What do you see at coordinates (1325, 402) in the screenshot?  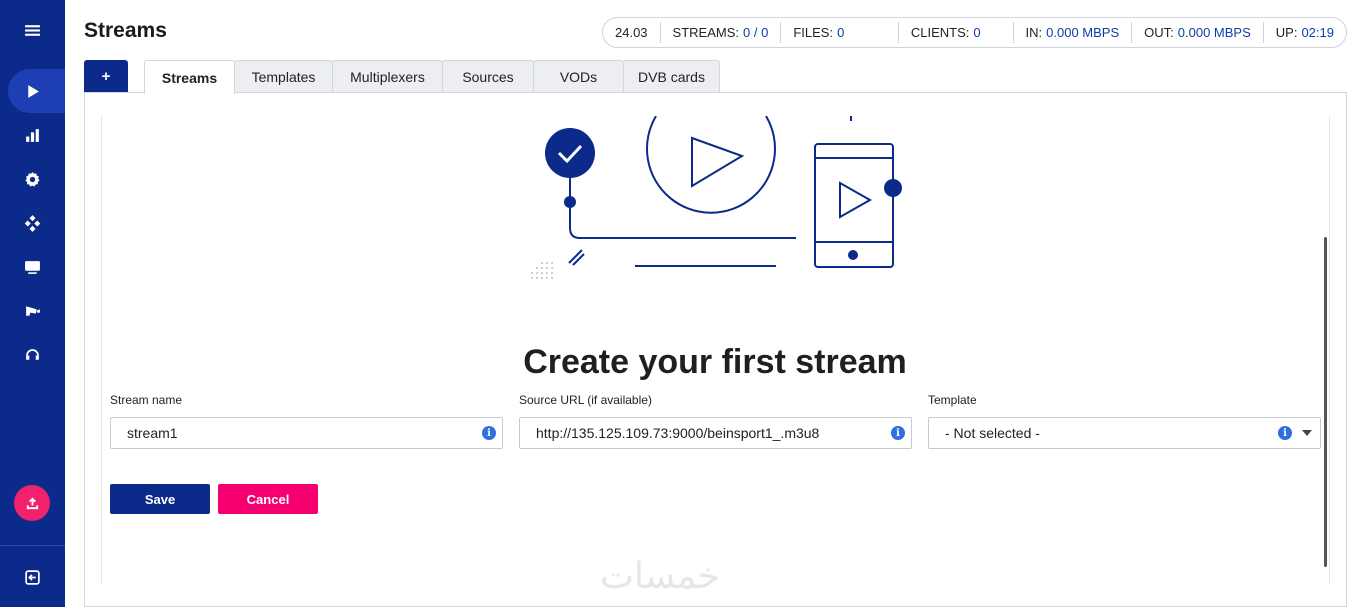 I see `scrollbar` at bounding box center [1325, 402].